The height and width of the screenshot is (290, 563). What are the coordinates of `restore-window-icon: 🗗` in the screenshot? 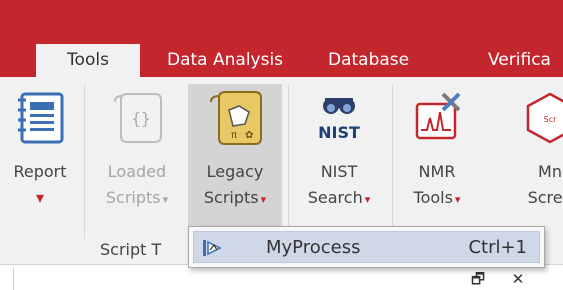 It's located at (478, 279).